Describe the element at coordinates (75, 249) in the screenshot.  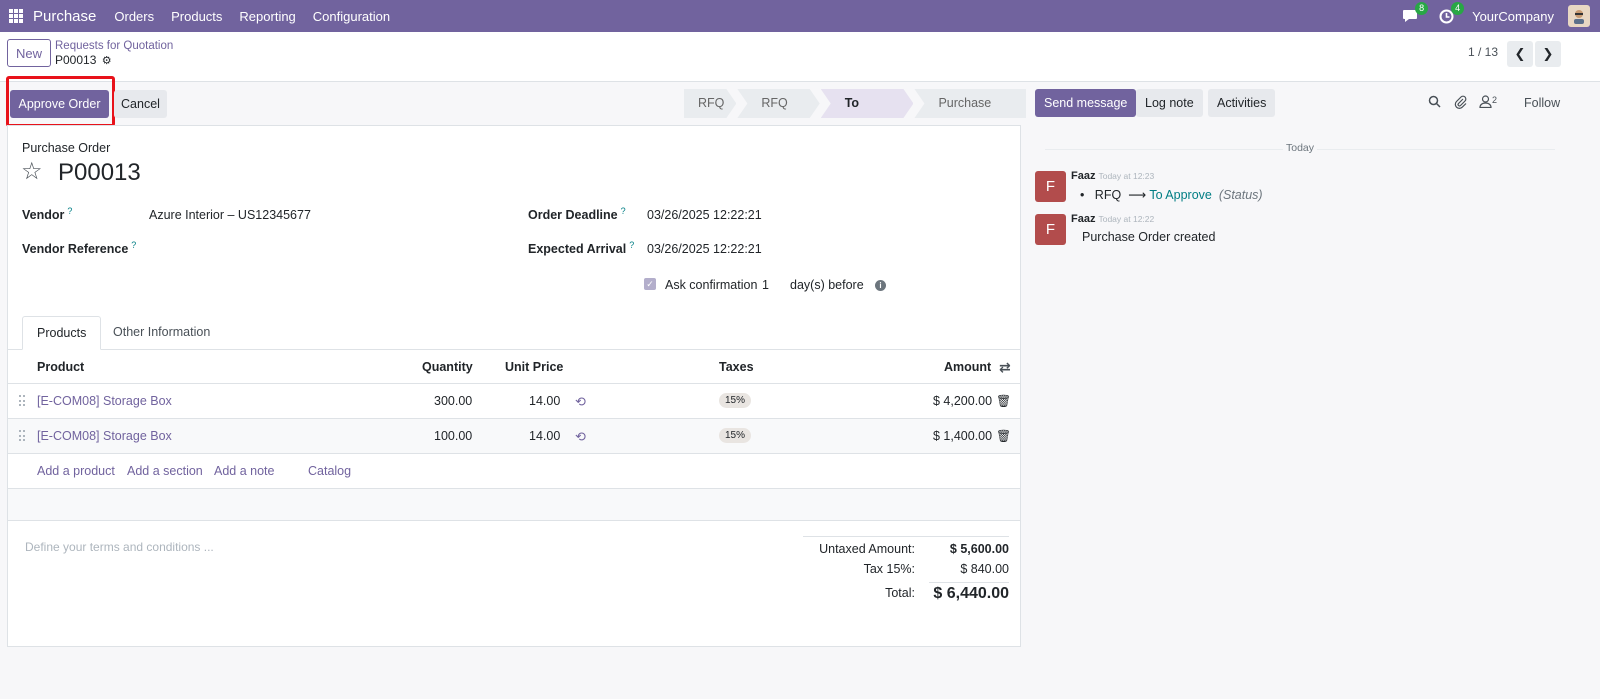
I see `vendor-reference-label-text: Vendor Reference` at that location.